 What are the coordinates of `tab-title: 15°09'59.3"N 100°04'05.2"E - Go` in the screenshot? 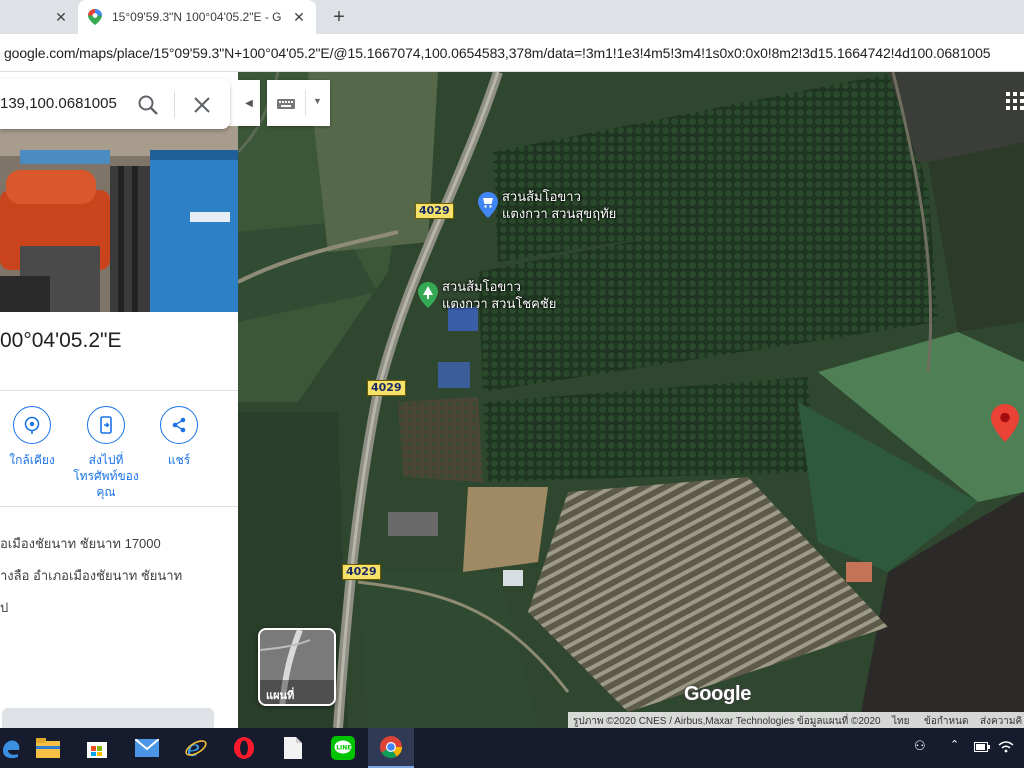 It's located at (197, 17).